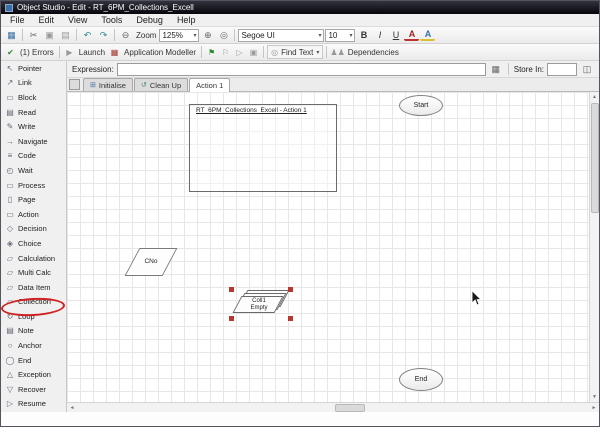 This screenshot has height=434, width=600. I want to click on scroll-left-icon: ◄, so click(72, 408).